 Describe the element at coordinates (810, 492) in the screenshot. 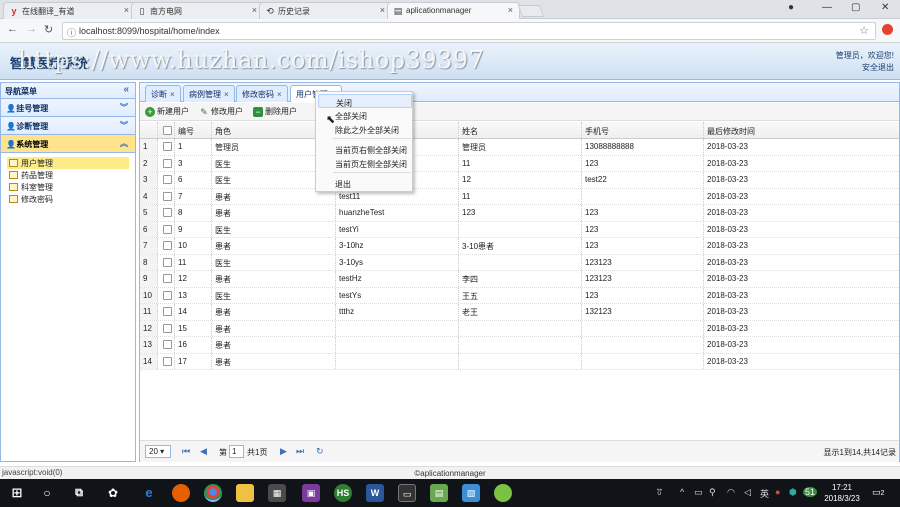

I see `app-tray-icon: 51` at that location.